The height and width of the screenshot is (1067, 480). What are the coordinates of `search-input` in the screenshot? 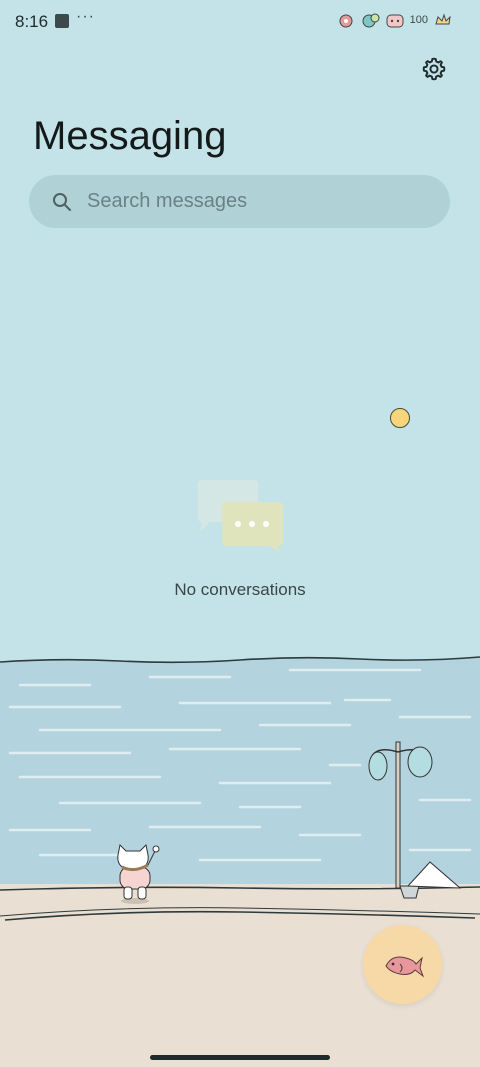 It's located at (252, 201).